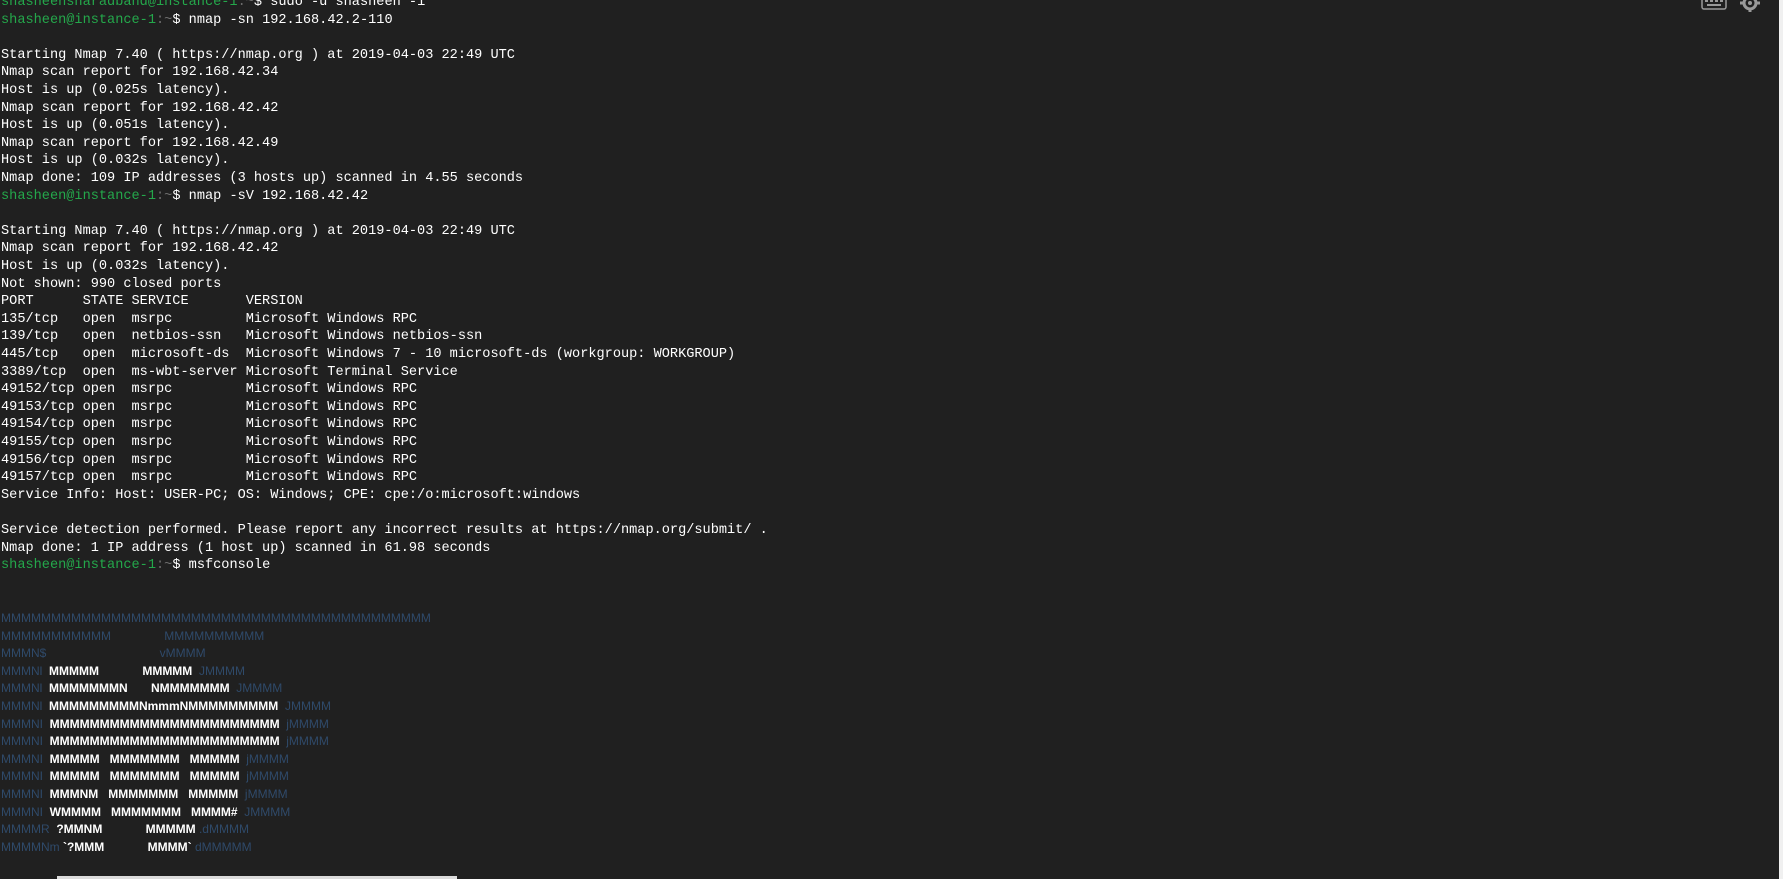 The width and height of the screenshot is (1783, 879). I want to click on banner-line: MMMN$ vMMMM, so click(103, 654).